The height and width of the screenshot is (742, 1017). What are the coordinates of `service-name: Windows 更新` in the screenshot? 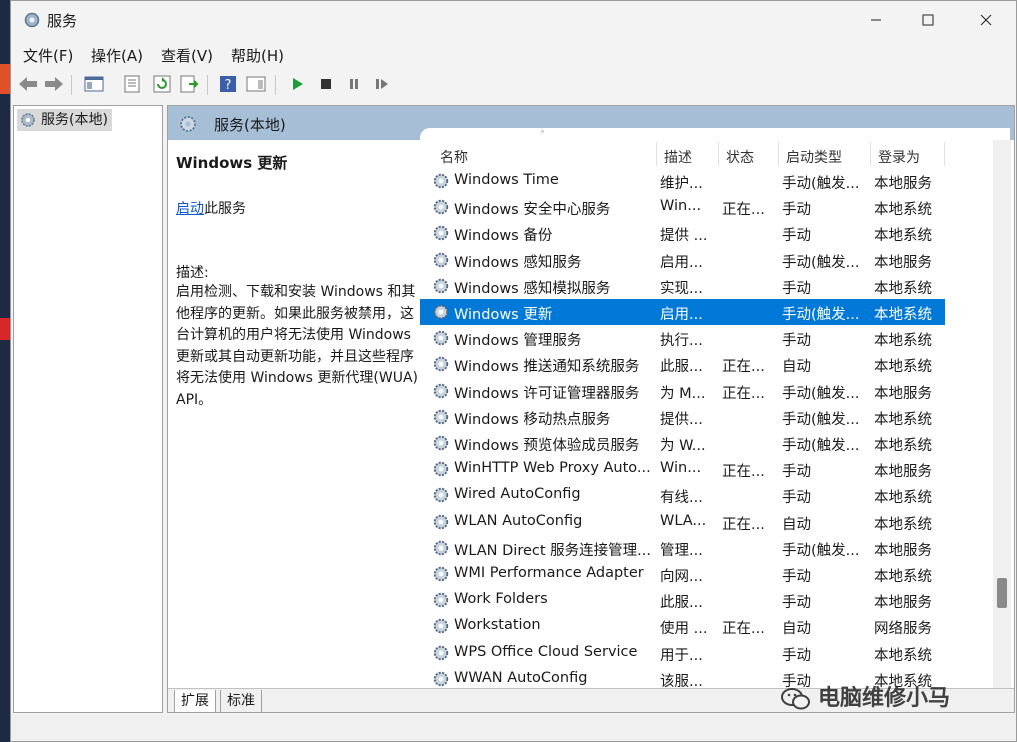 It's located at (503, 315).